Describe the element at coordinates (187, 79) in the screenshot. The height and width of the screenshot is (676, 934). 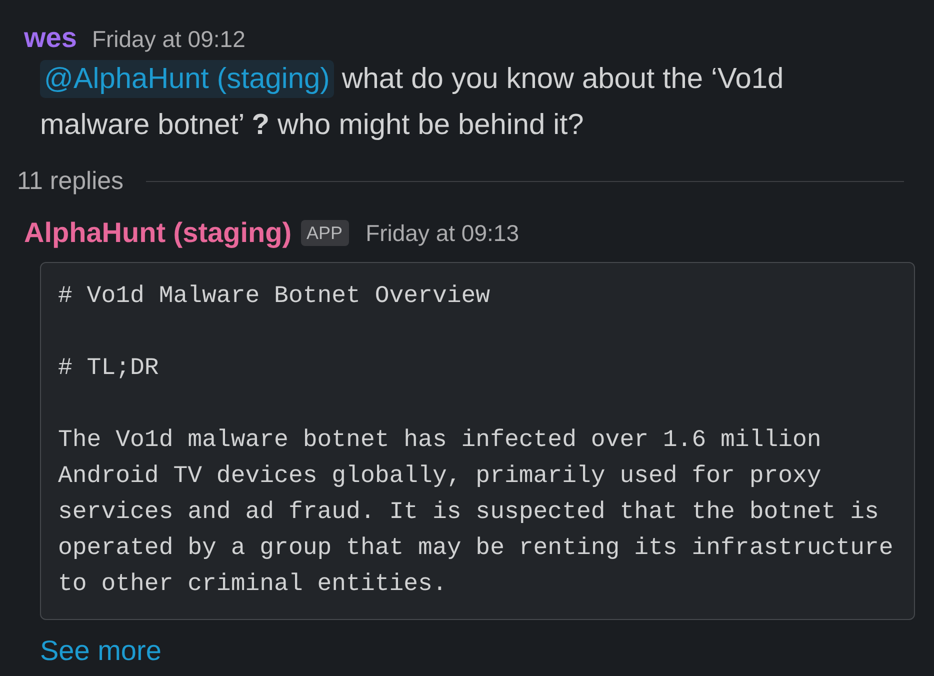
I see `mention-link: @AlphaHunt (staging)` at that location.